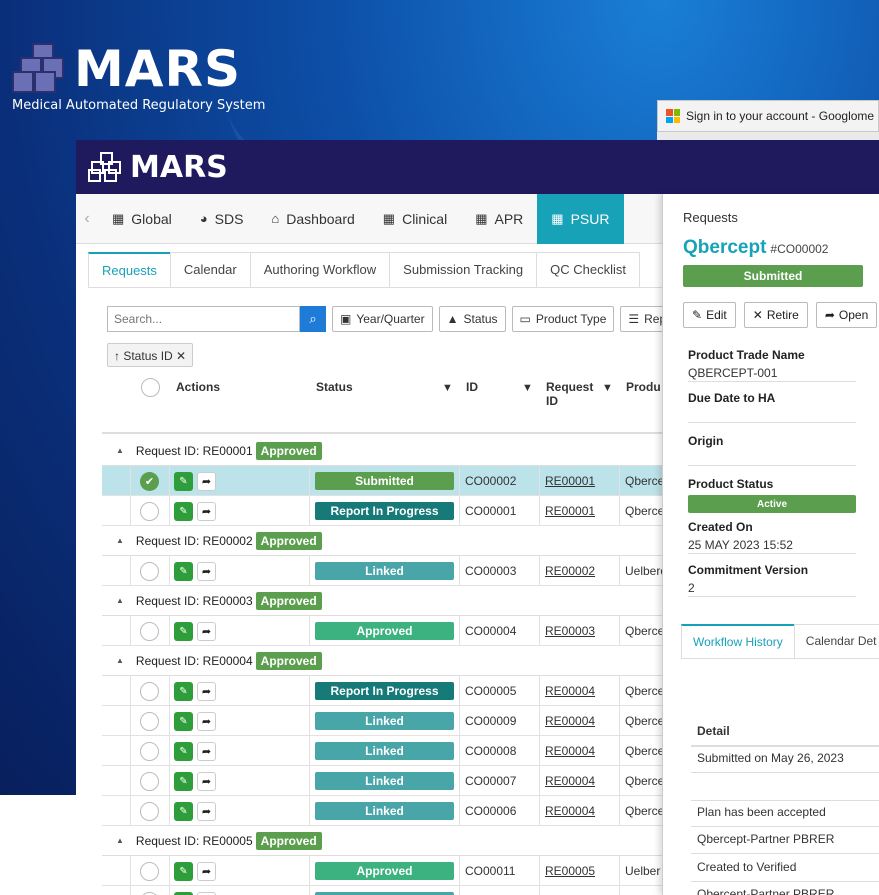 The width and height of the screenshot is (879, 895). I want to click on table-row: ✎ ➦ Linked CO00003 RE00002 Uelbero, so click(384, 571).